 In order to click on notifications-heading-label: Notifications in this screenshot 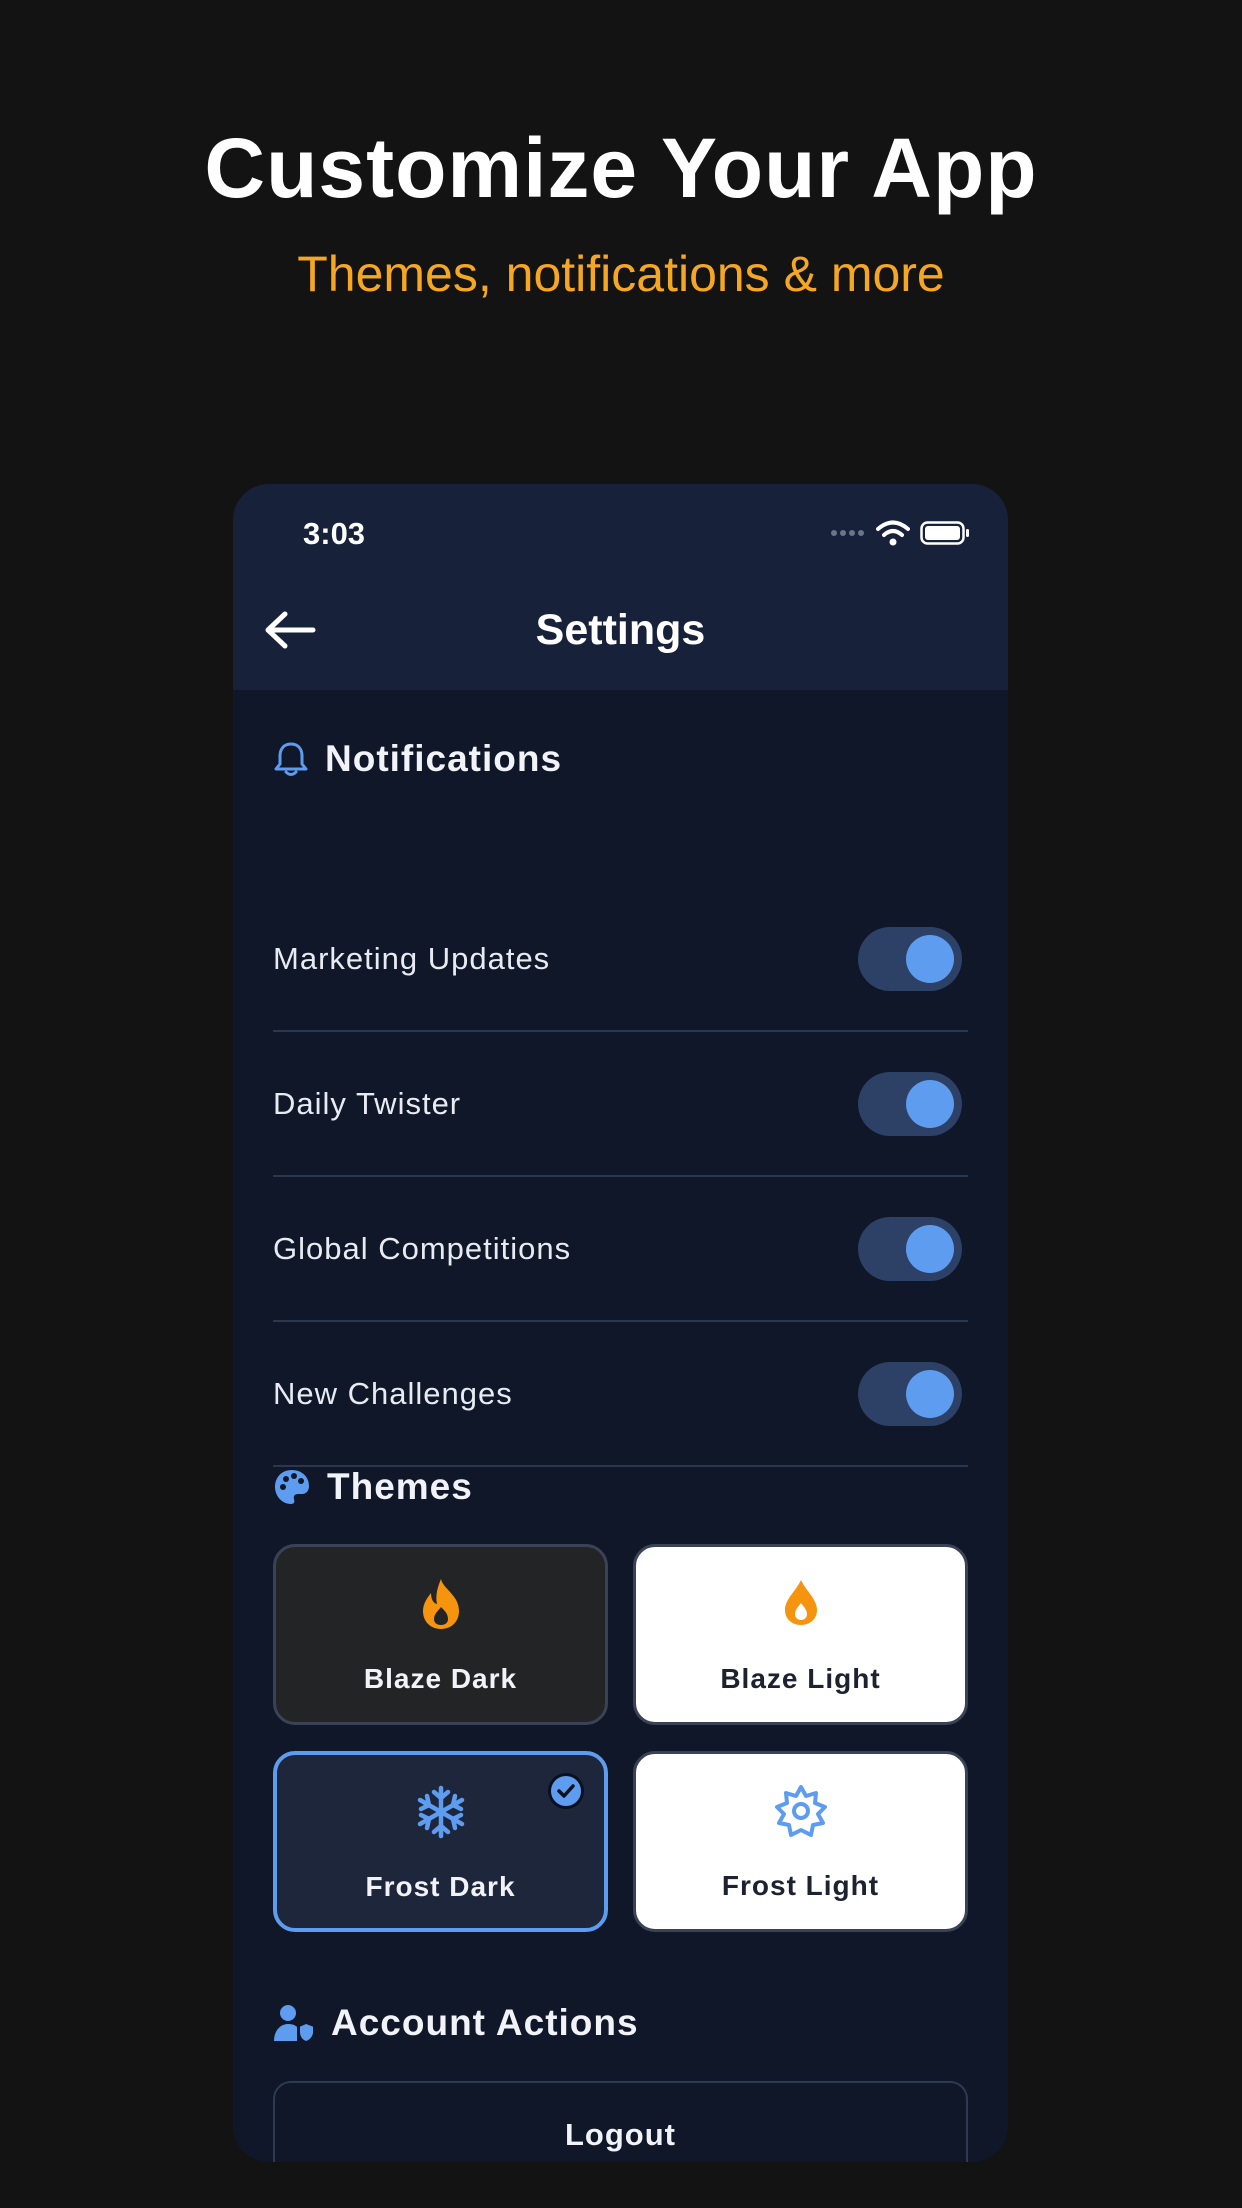, I will do `click(444, 758)`.